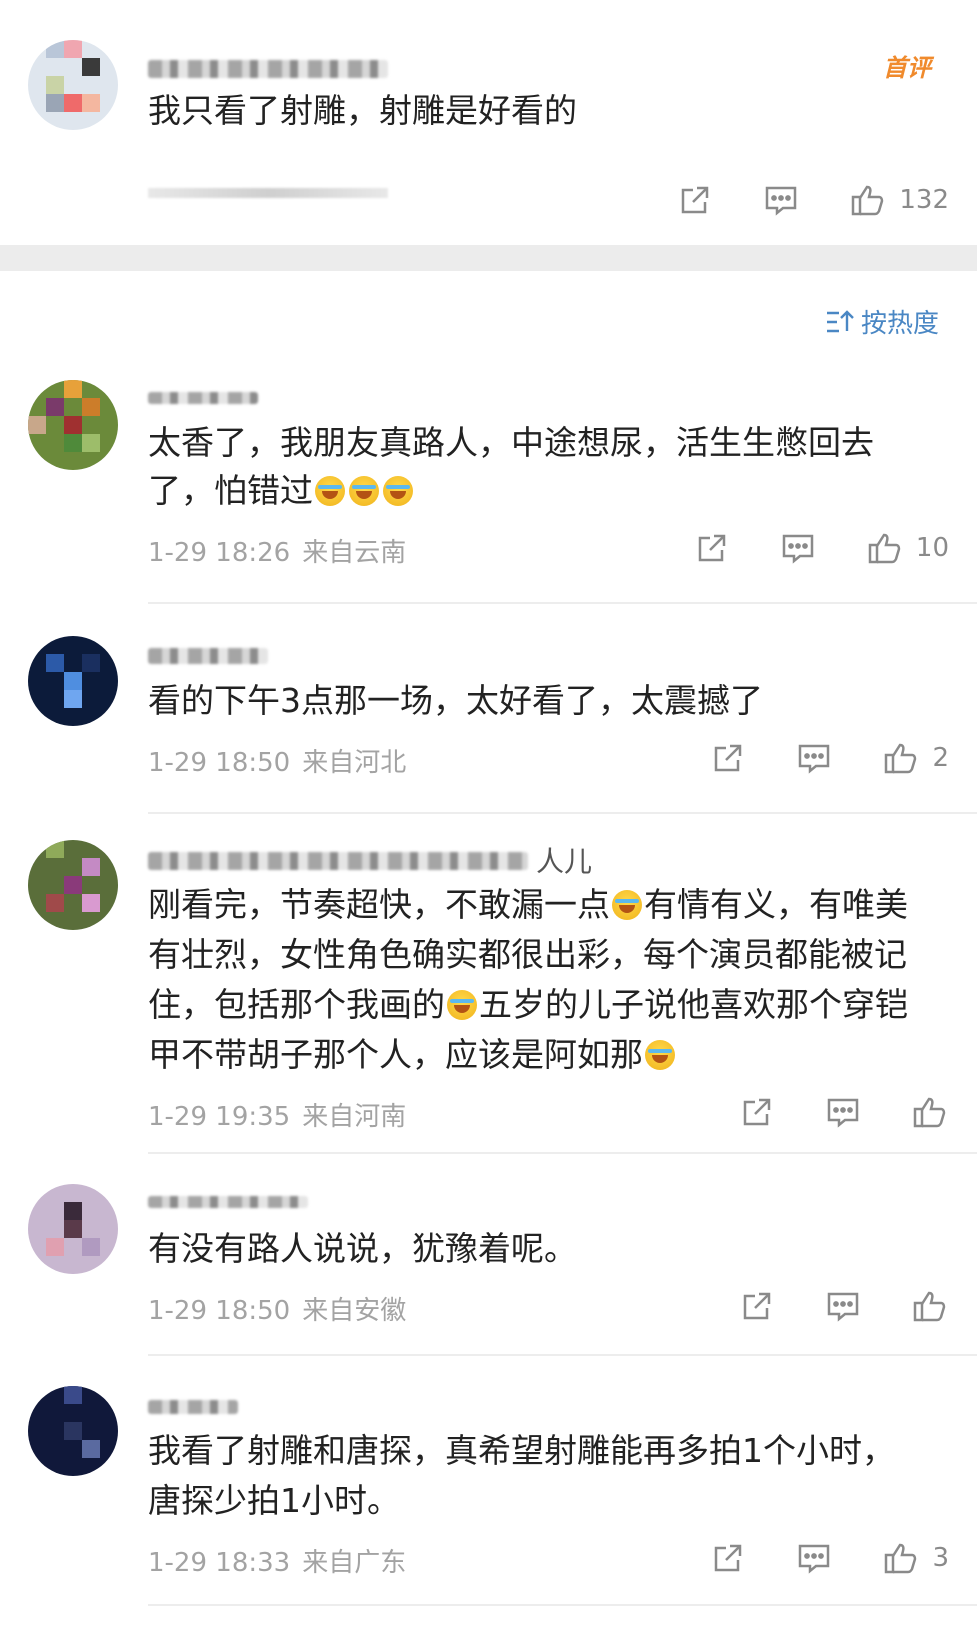  What do you see at coordinates (906, 548) in the screenshot?
I see `like-button: 10` at bounding box center [906, 548].